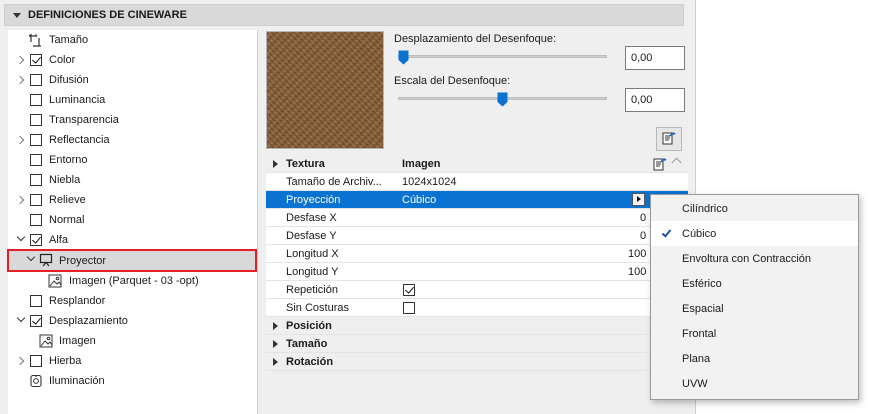  What do you see at coordinates (477, 254) in the screenshot?
I see `property-row-length-x: Longitud X 100` at bounding box center [477, 254].